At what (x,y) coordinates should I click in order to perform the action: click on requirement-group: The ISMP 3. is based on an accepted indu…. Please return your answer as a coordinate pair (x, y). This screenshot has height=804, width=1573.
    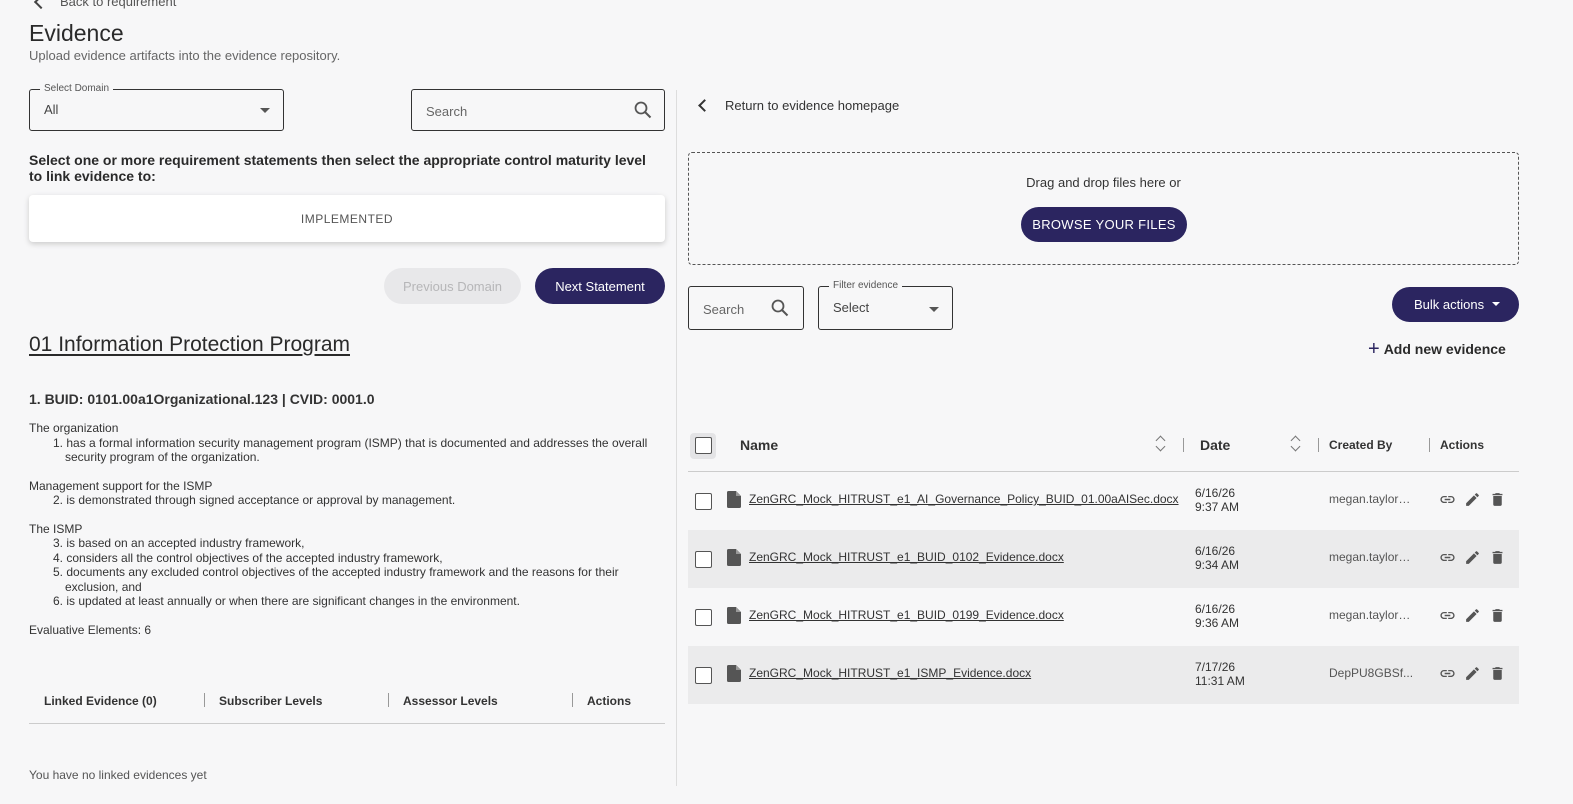
    Looking at the image, I should click on (347, 565).